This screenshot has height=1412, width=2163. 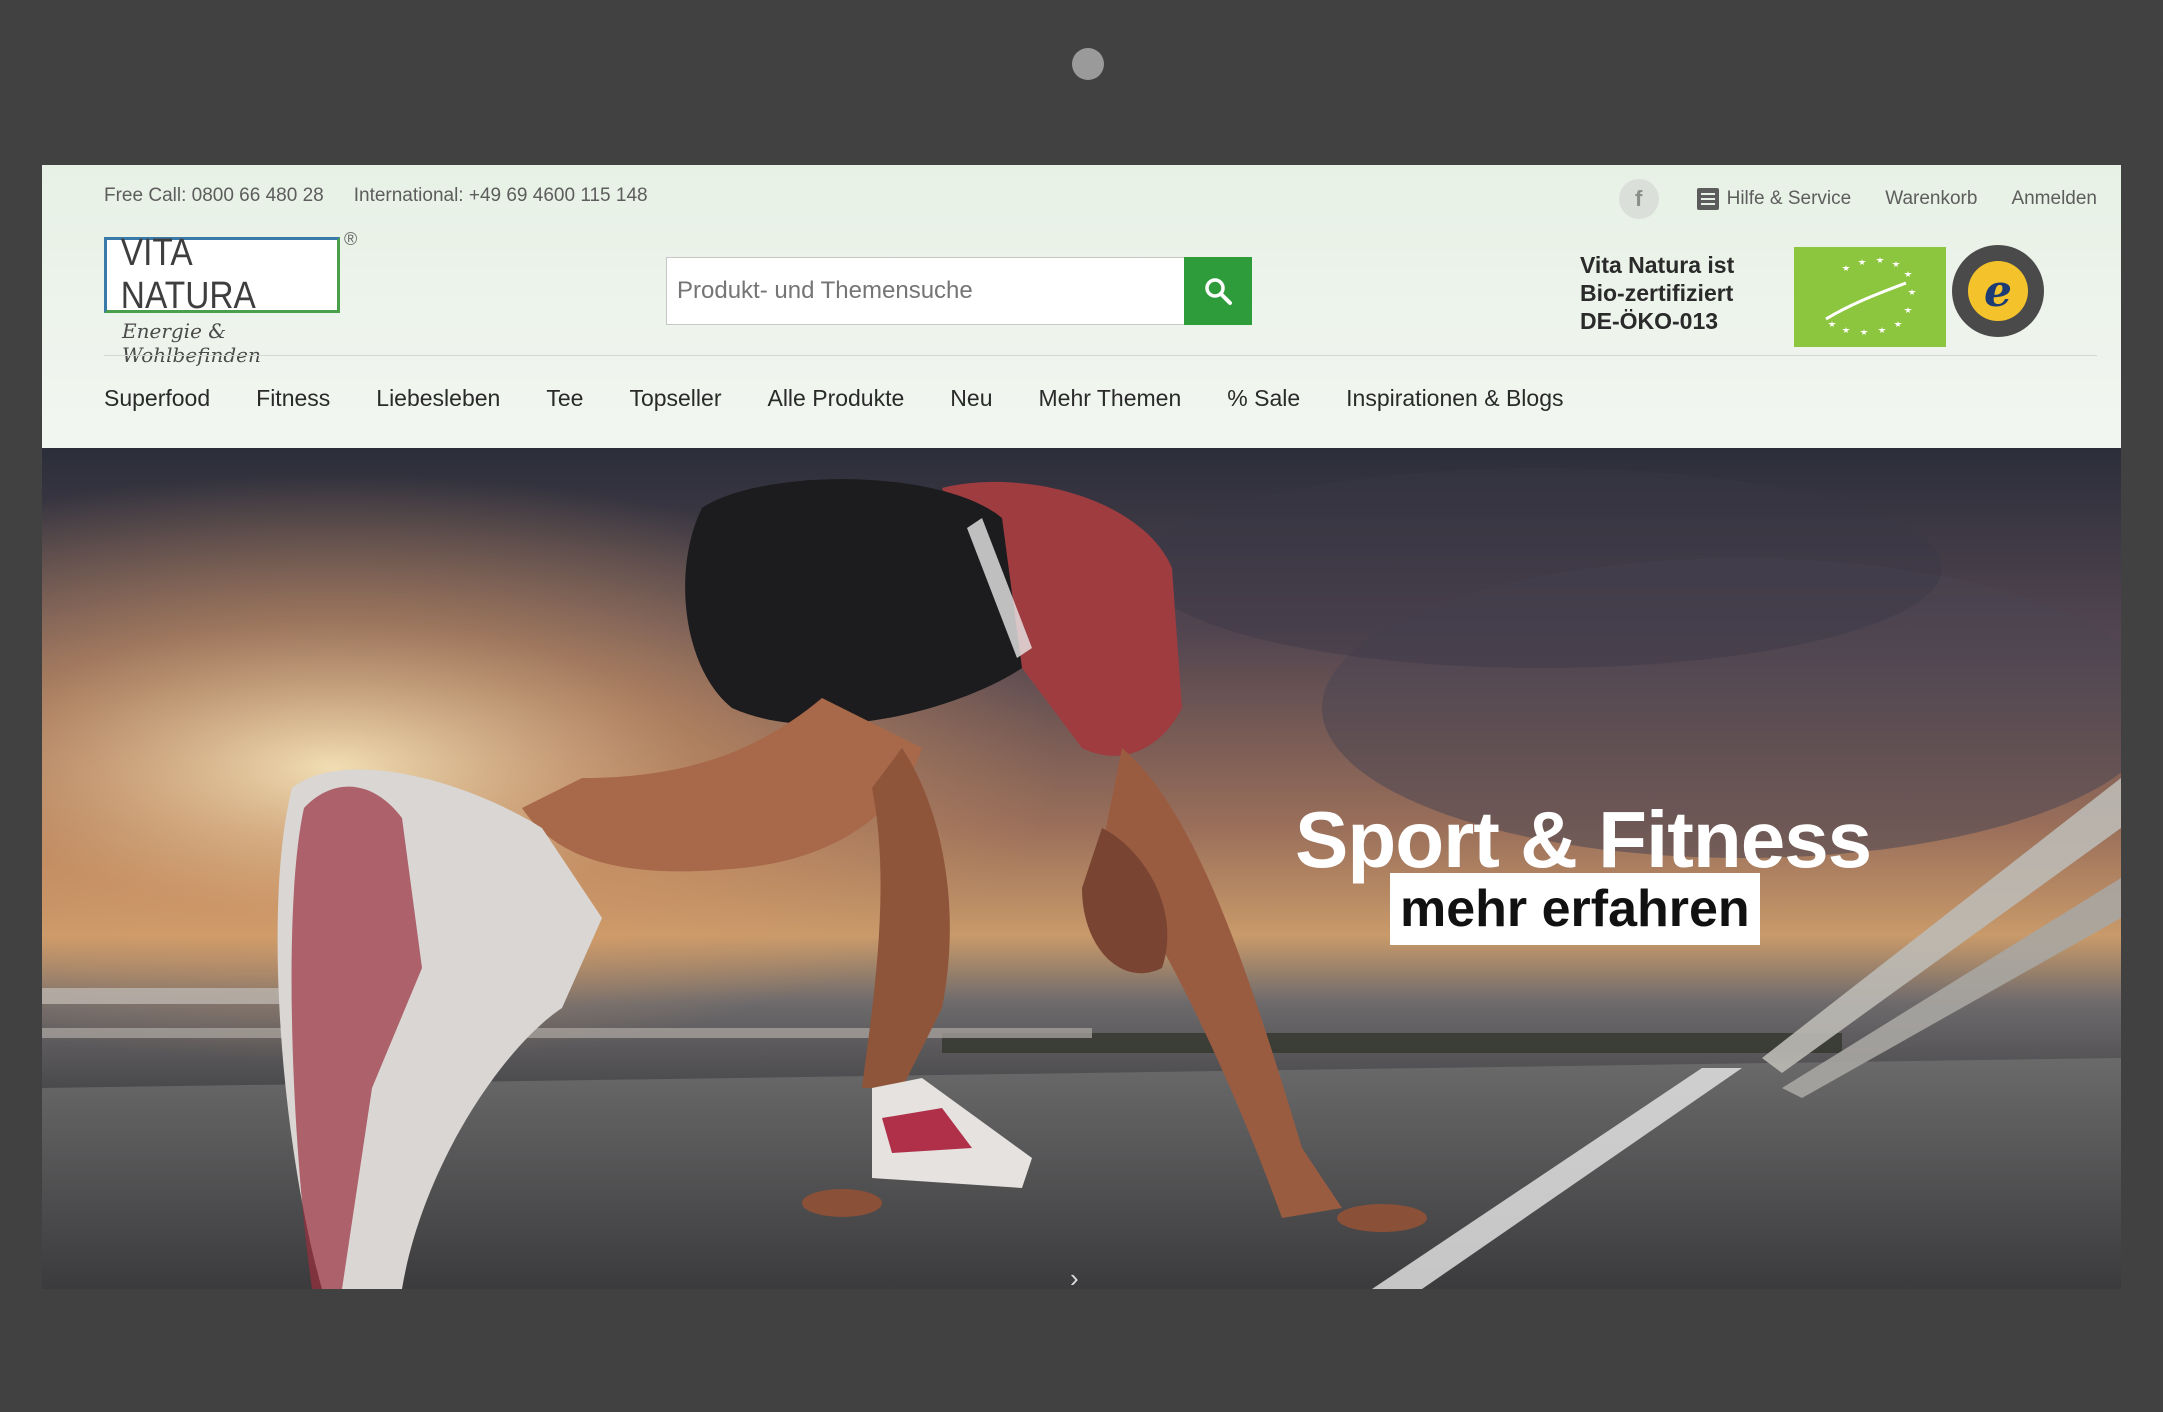 What do you see at coordinates (1707, 199) in the screenshot?
I see `document-icon` at bounding box center [1707, 199].